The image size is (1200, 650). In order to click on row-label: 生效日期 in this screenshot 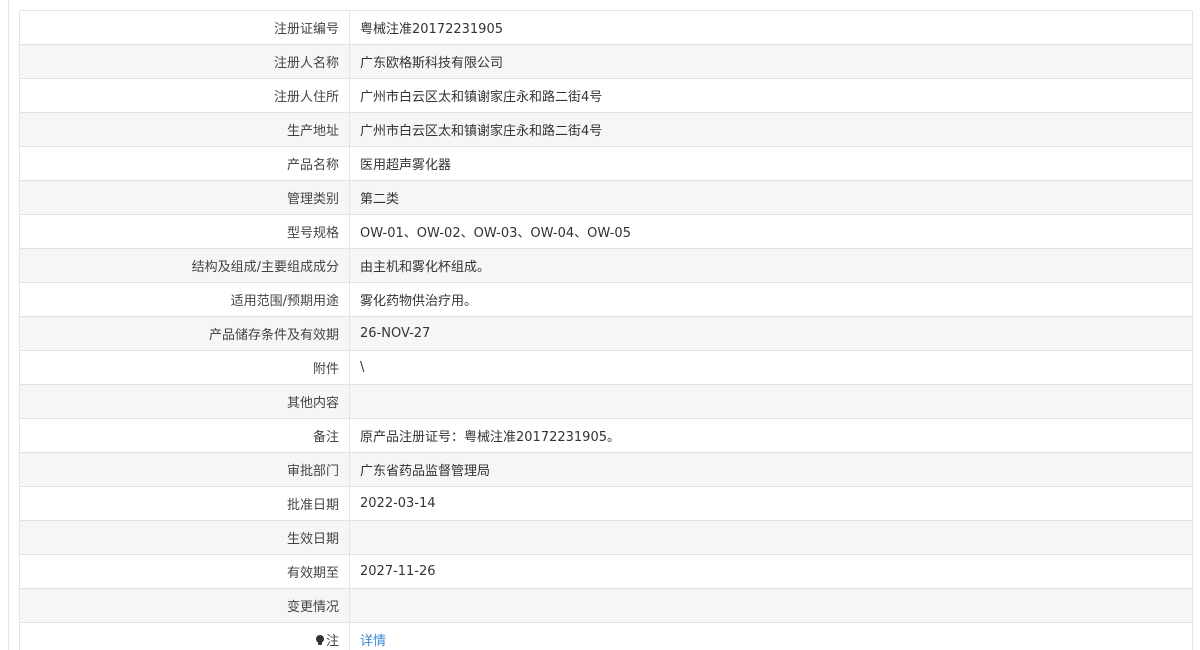, I will do `click(184, 537)`.